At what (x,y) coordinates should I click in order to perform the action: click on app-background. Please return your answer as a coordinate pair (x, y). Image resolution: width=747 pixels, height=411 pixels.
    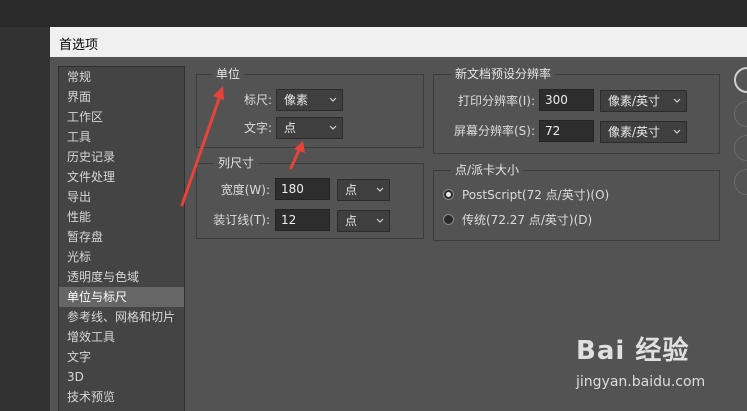
    Looking at the image, I should click on (373, 13).